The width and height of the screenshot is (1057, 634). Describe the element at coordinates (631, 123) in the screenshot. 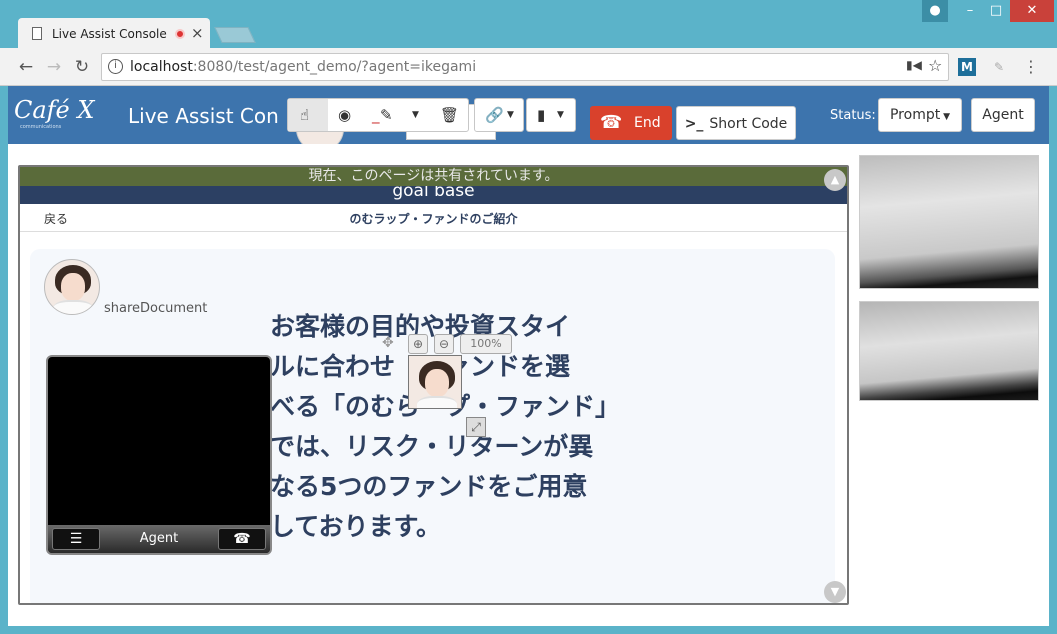

I see `end-call-button: ☎ End` at that location.